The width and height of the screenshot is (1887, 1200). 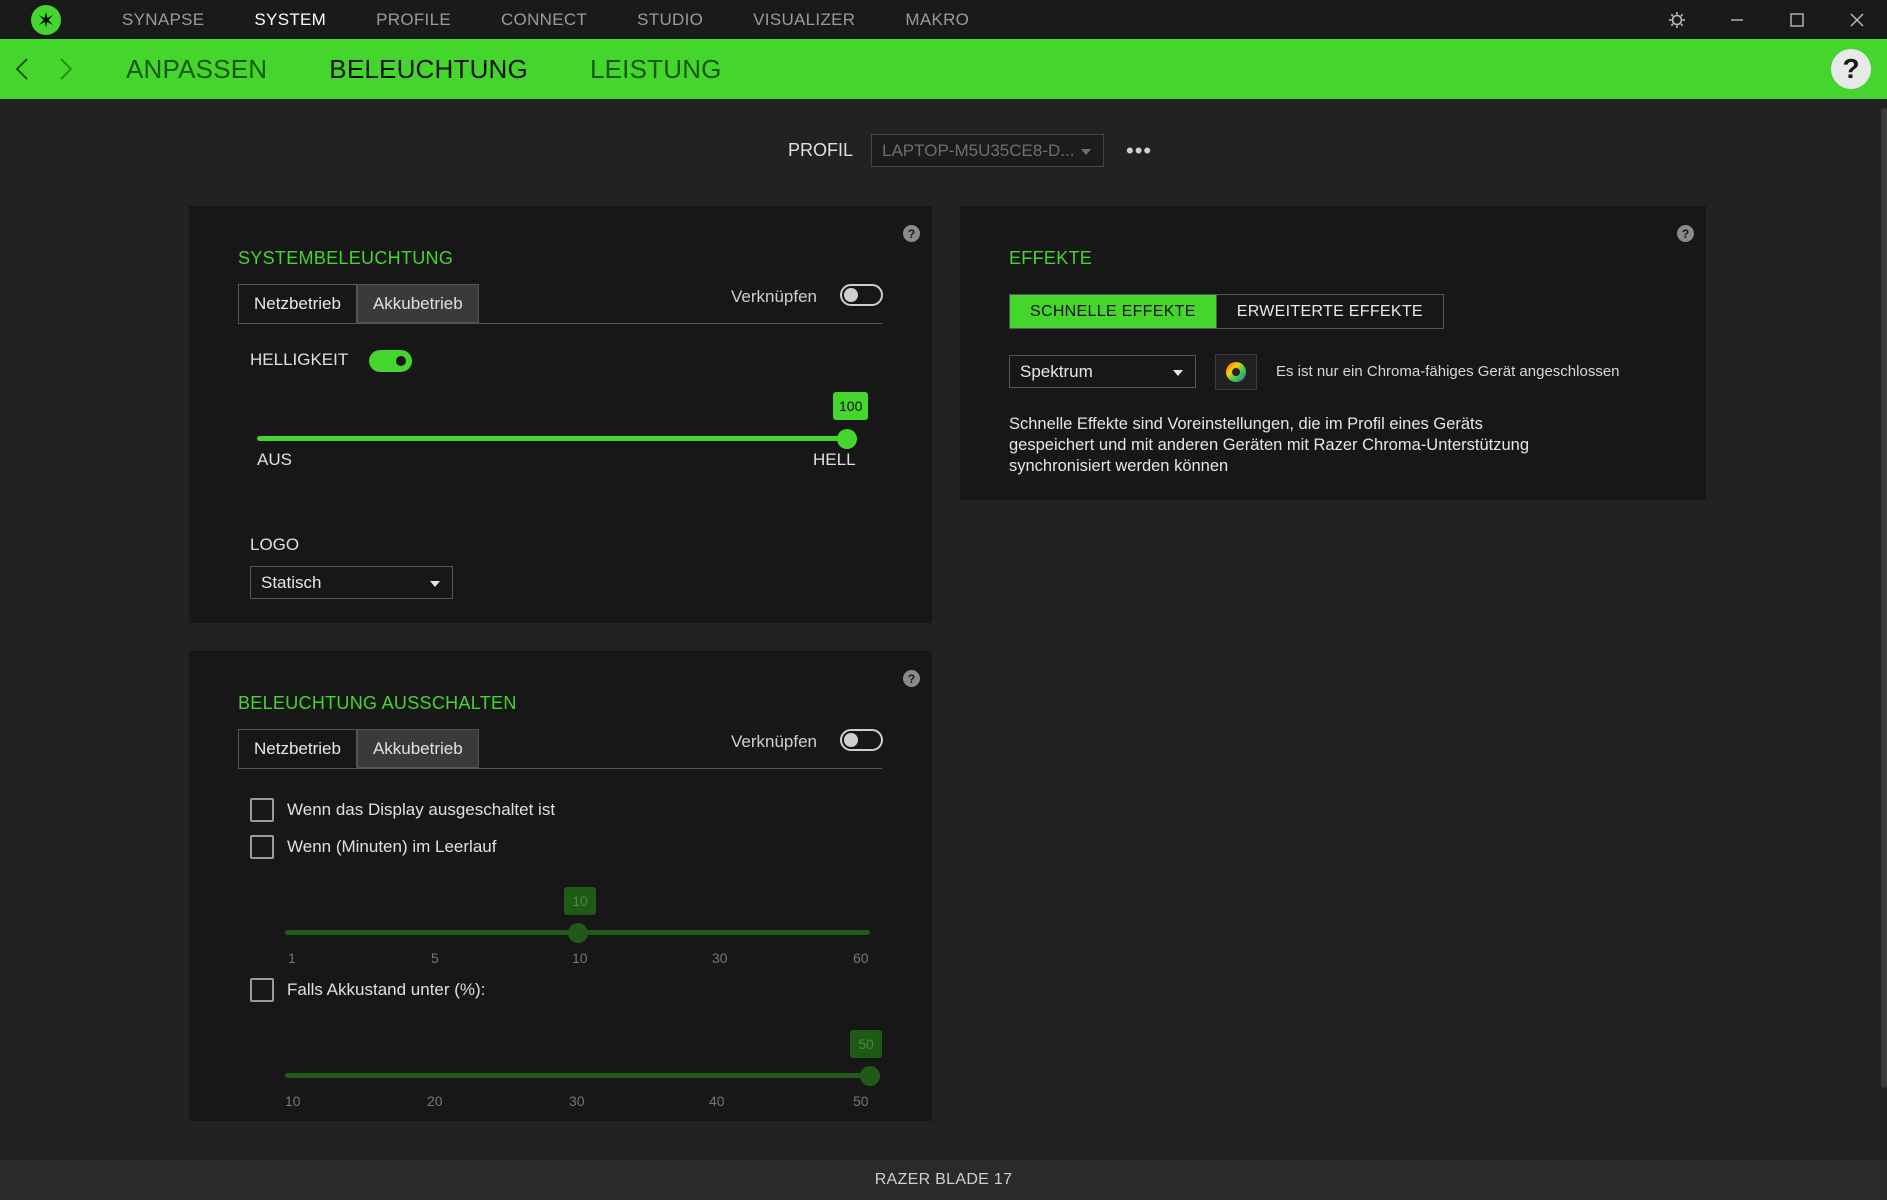 I want to click on battery-tick: 30, so click(x=577, y=1101).